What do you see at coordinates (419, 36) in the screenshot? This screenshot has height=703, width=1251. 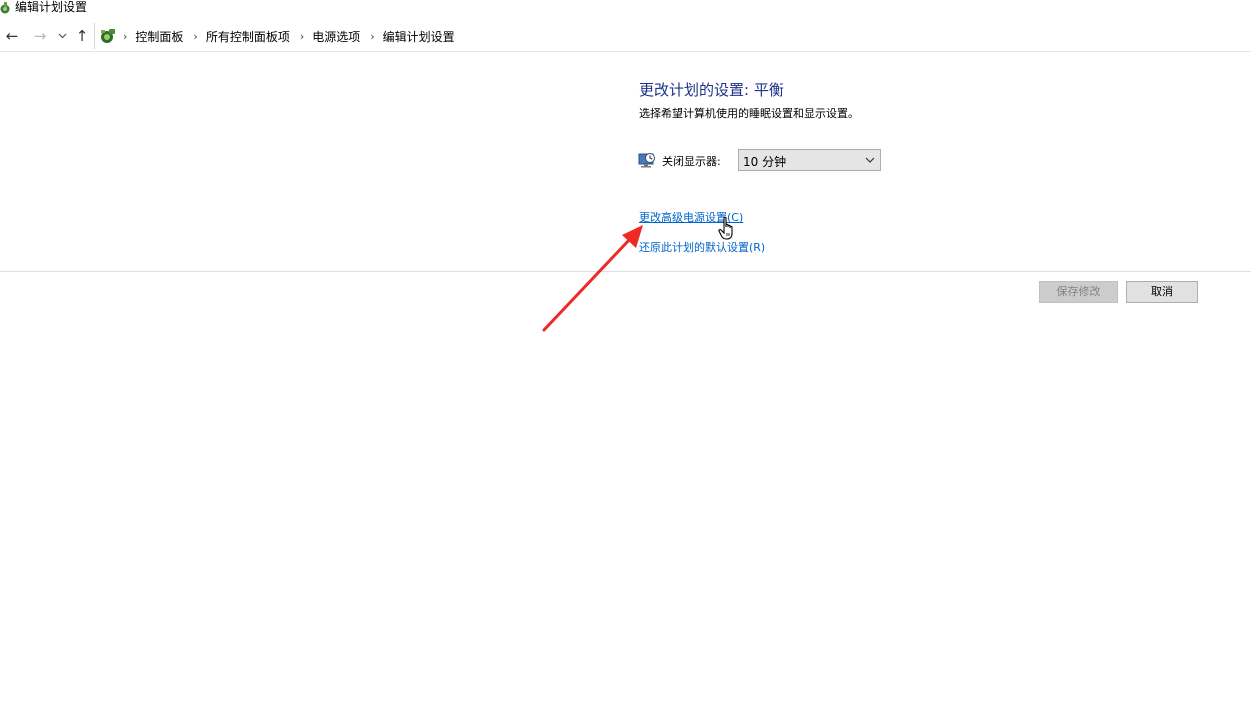 I see `breadcrumb-item-edit-plan: 编辑计划设置` at bounding box center [419, 36].